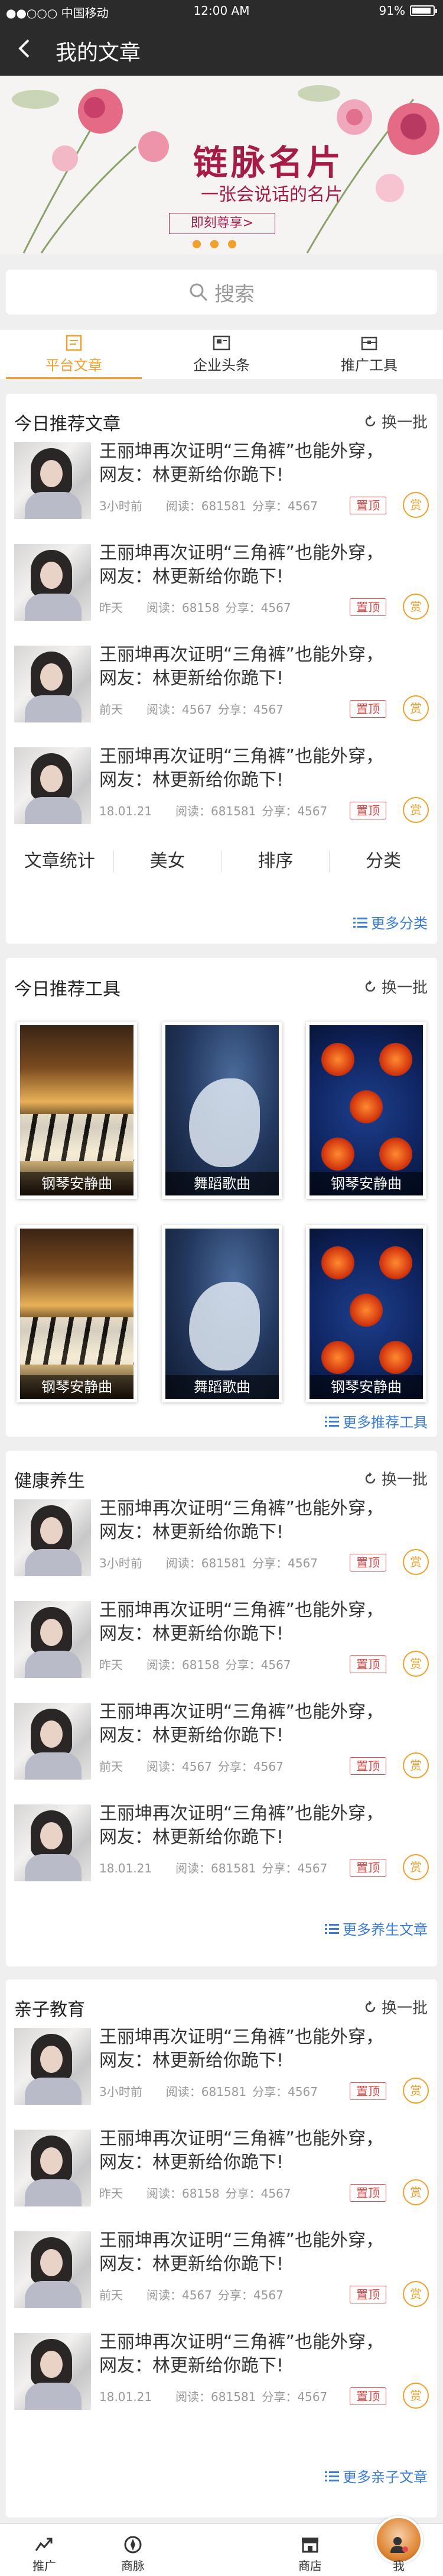 This screenshot has height=2576, width=443. I want to click on tab-promo-tools: 推广工具, so click(369, 354).